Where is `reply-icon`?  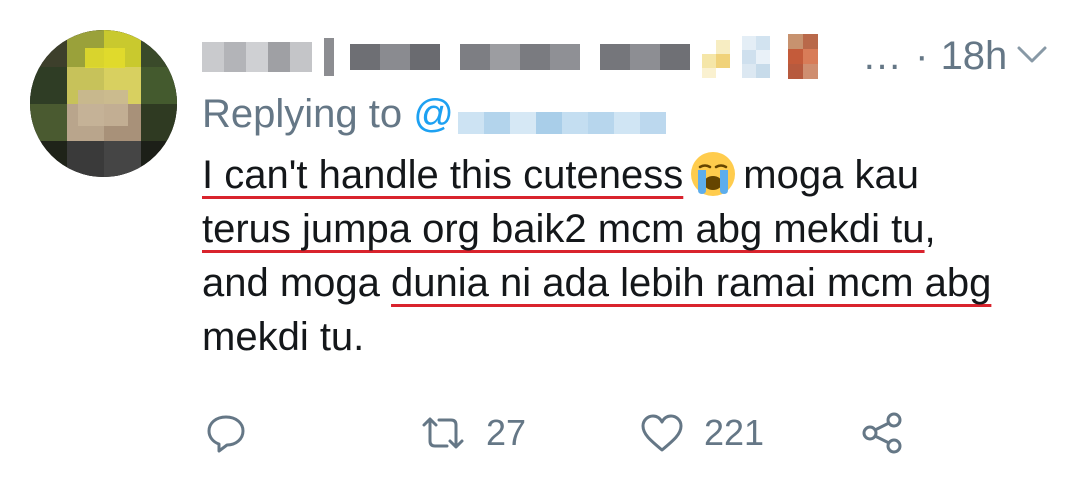 reply-icon is located at coordinates (226, 433).